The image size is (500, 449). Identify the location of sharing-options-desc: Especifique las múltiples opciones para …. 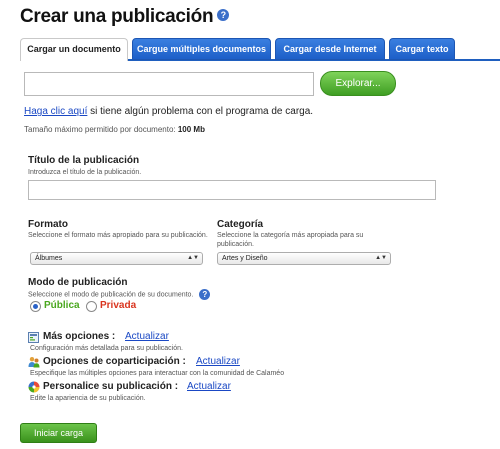
(157, 373).